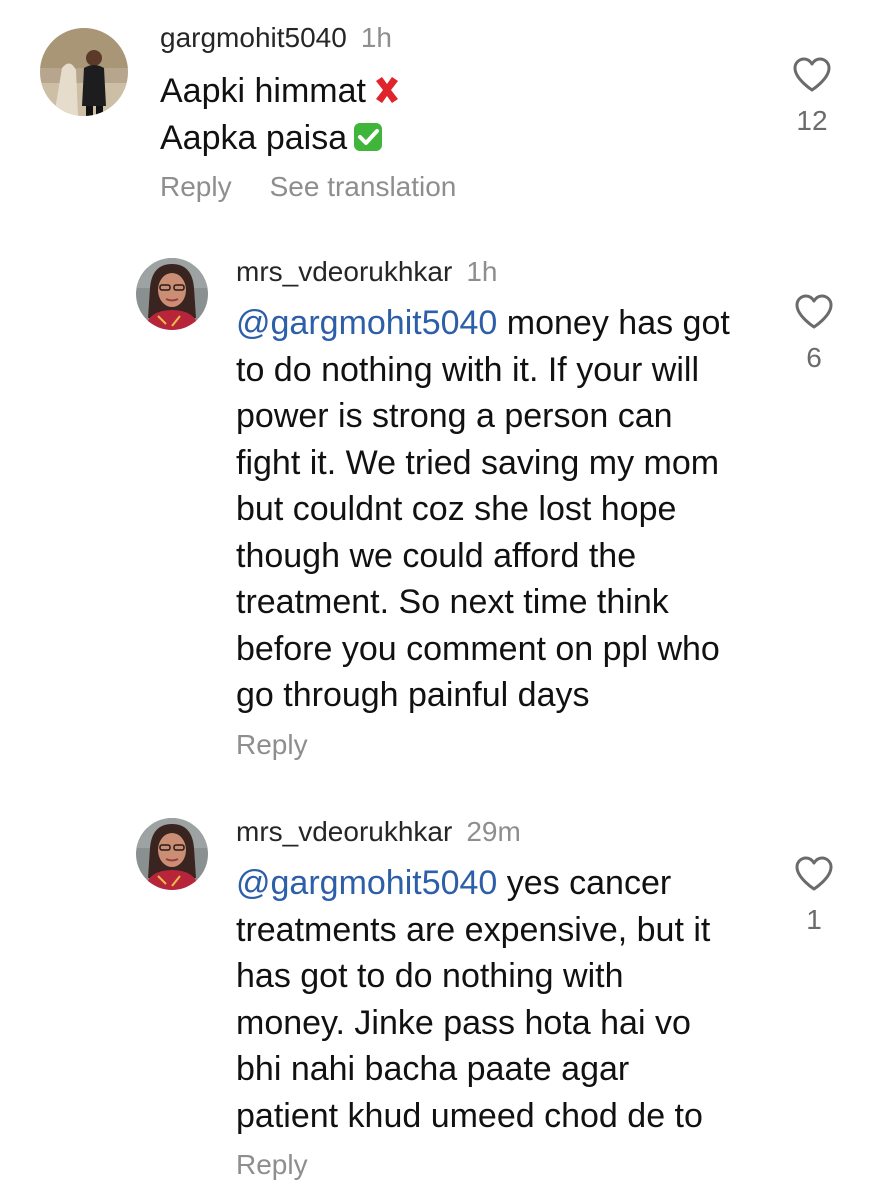 Image resolution: width=882 pixels, height=1200 pixels. Describe the element at coordinates (433, 1069) in the screenshot. I see `comment-line: bhi nahi bacha paate agar` at that location.